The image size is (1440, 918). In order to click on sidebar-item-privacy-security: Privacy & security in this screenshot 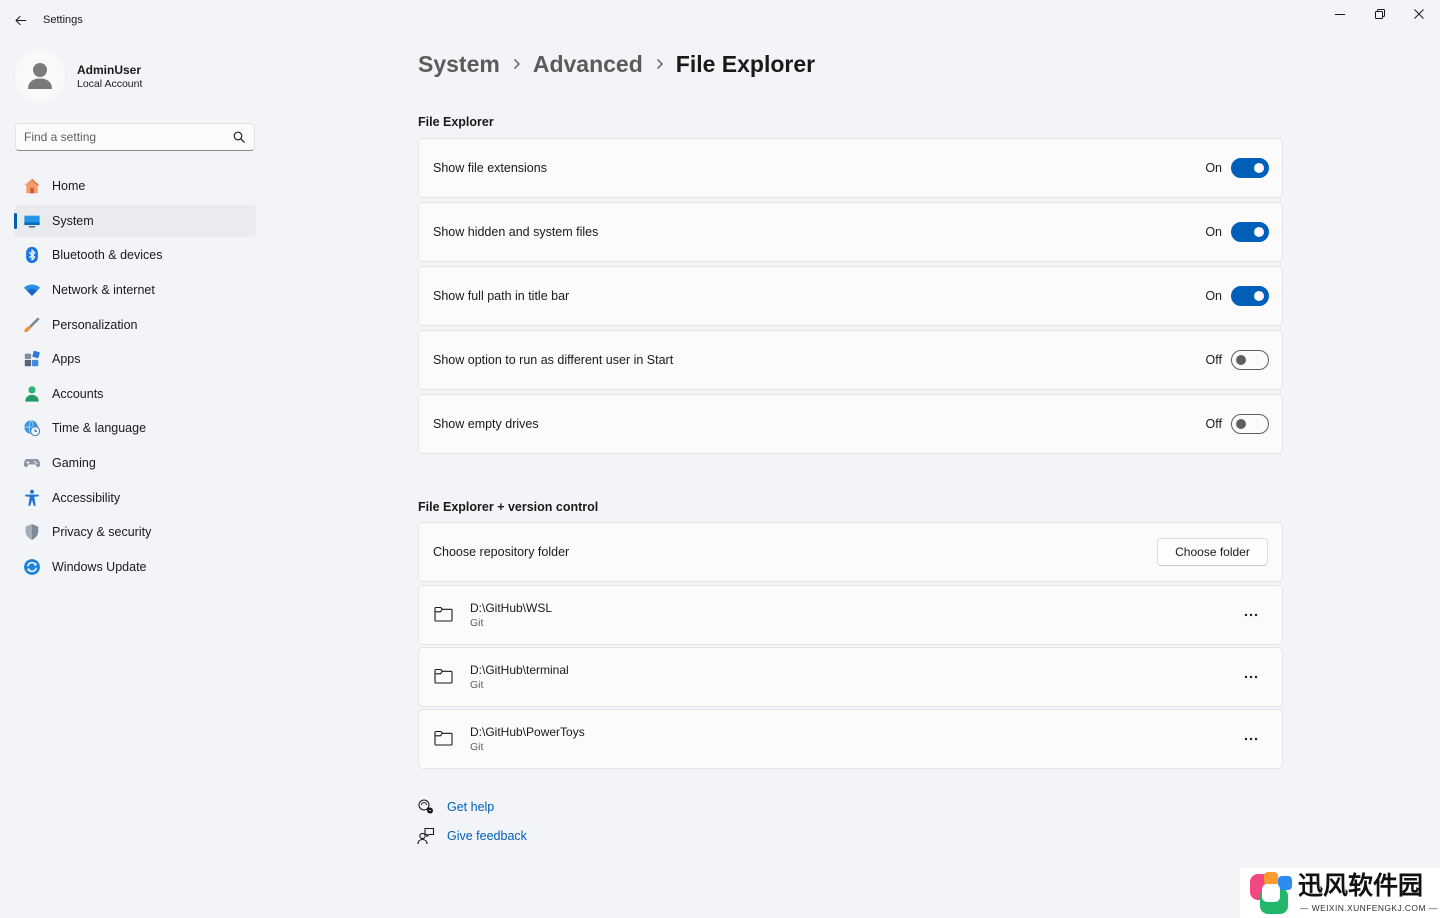, I will do `click(135, 532)`.